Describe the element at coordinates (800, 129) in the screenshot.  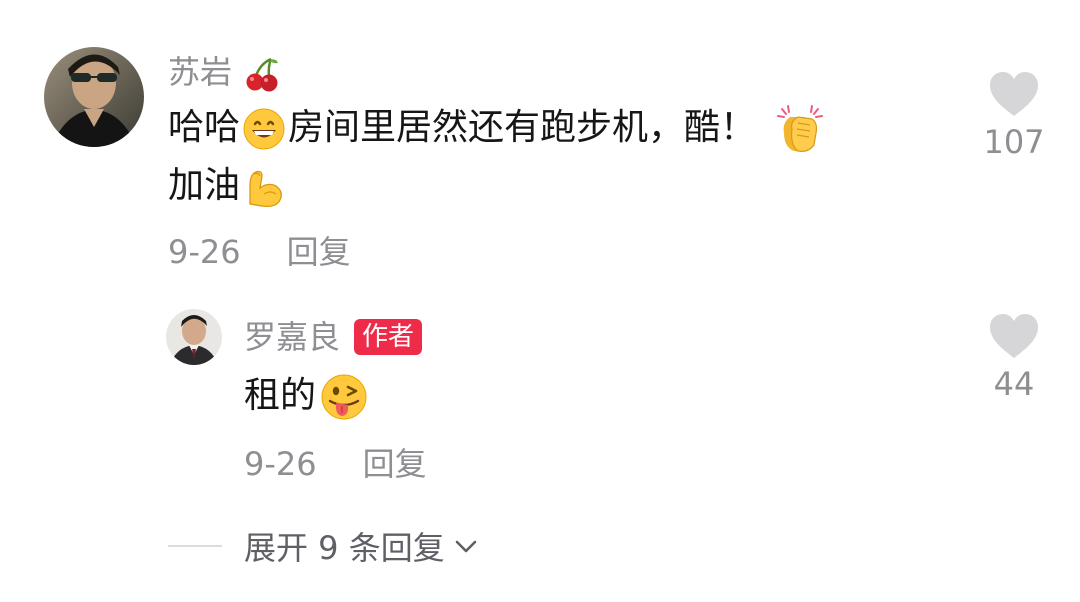
I see `clapping-hands-emoji` at that location.